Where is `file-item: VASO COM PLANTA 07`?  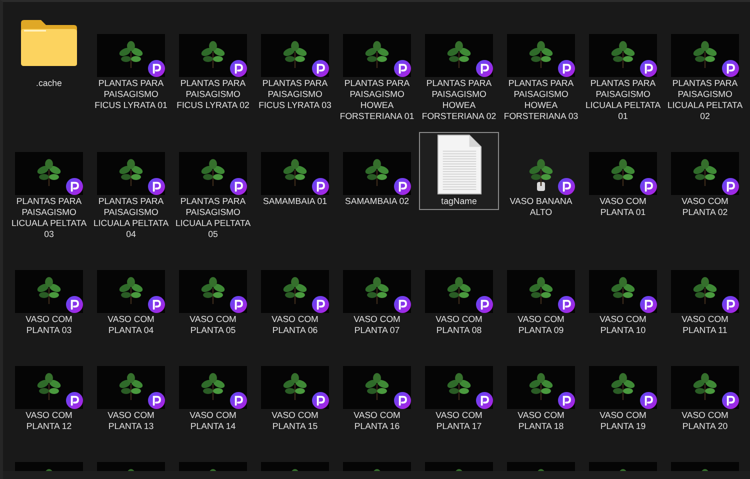
file-item: VASO COM PLANTA 07 is located at coordinates (377, 294).